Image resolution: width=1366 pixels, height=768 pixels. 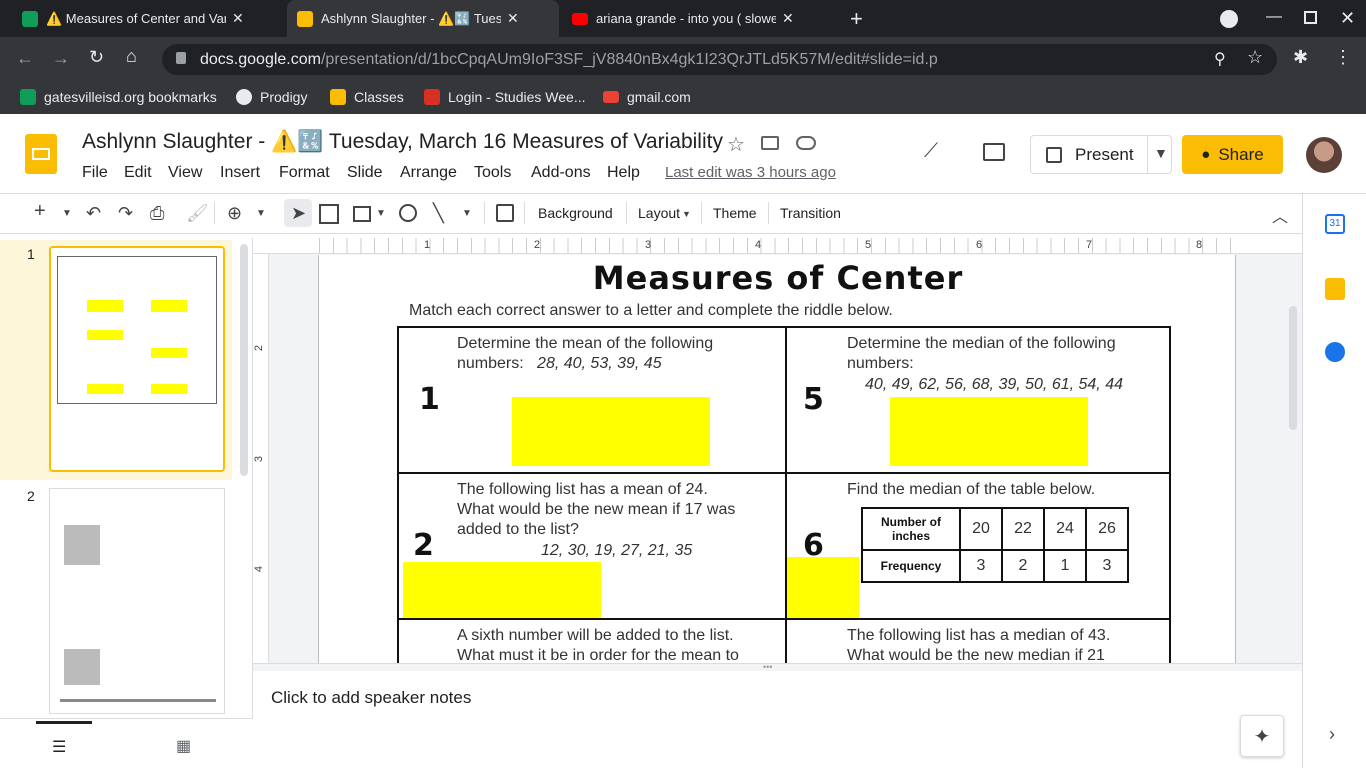 I want to click on transition-button: Transition, so click(x=810, y=213).